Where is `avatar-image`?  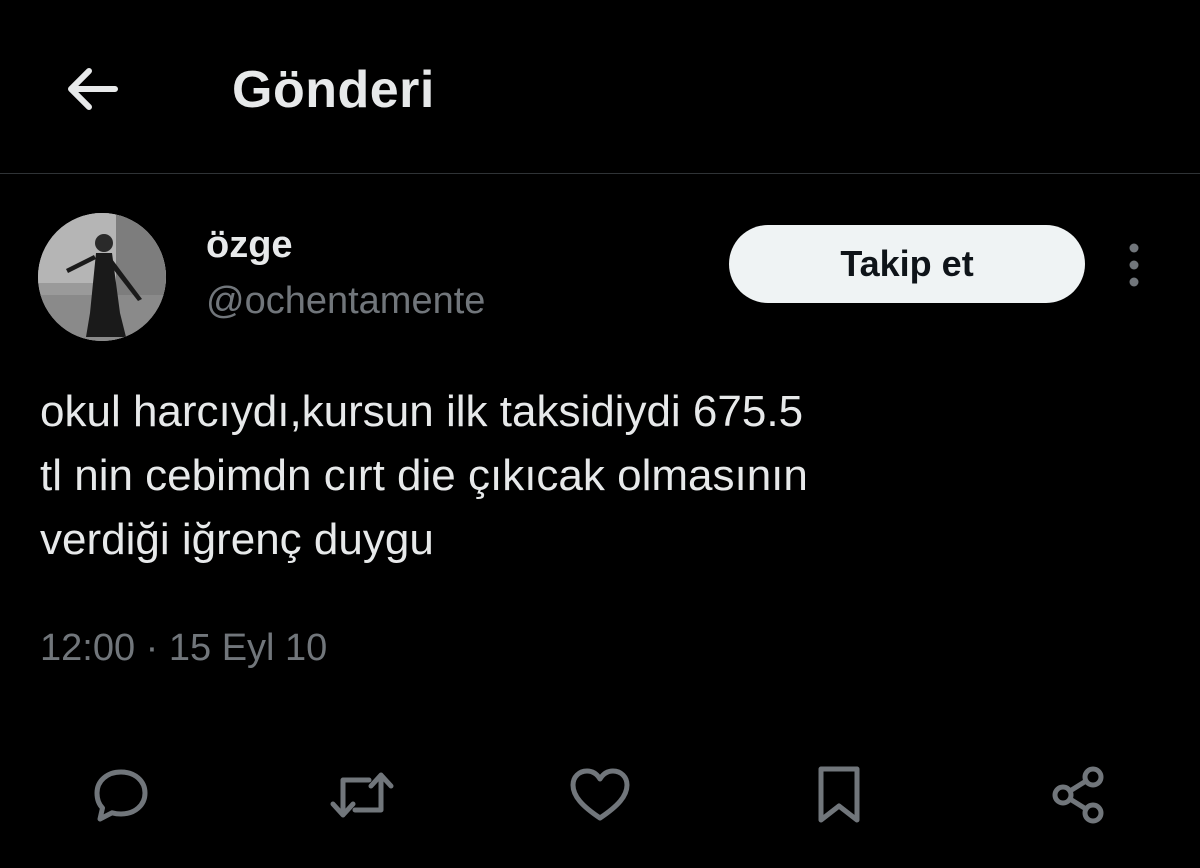
avatar-image is located at coordinates (102, 277).